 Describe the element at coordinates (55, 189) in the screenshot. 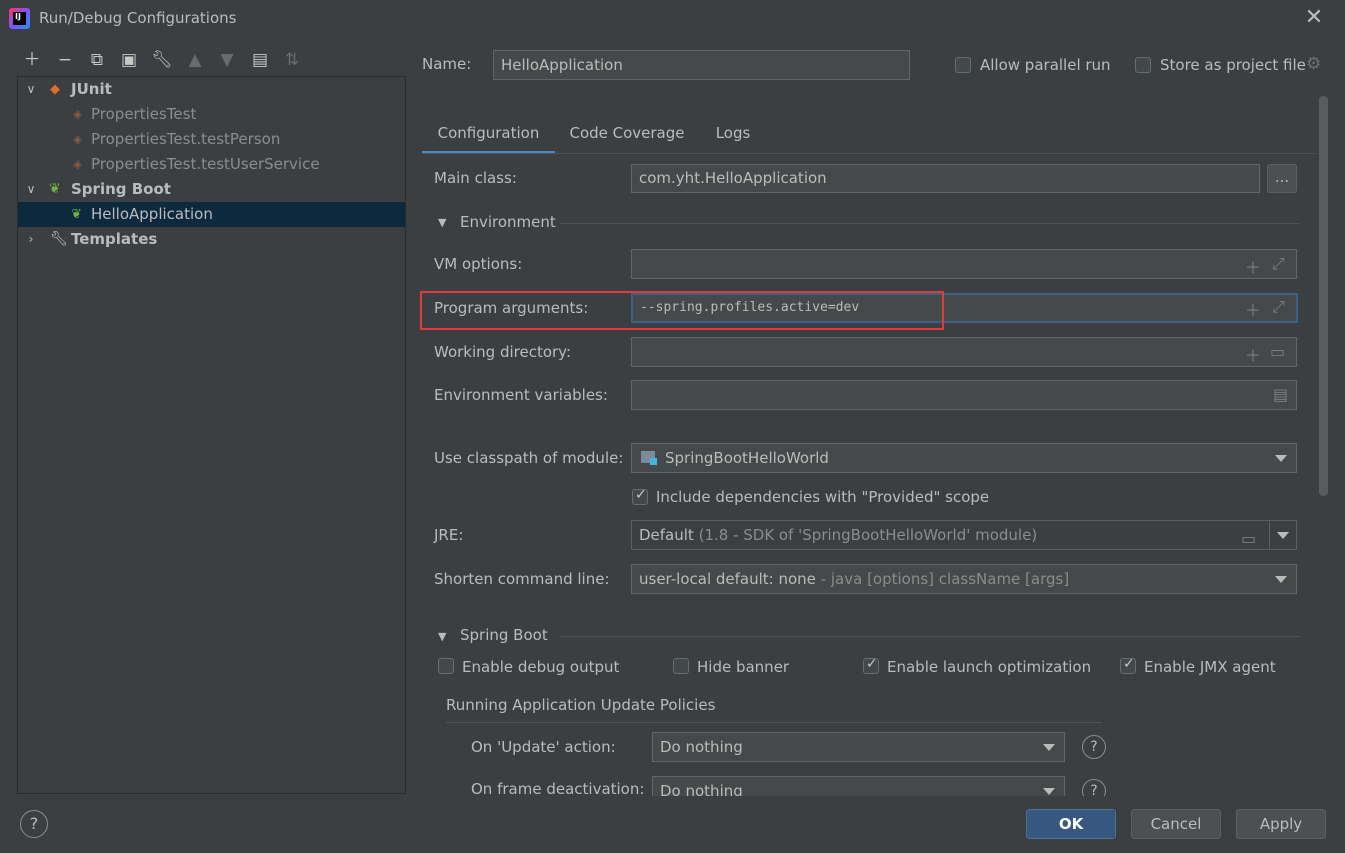

I see `spring-boot-icon: ❦` at that location.